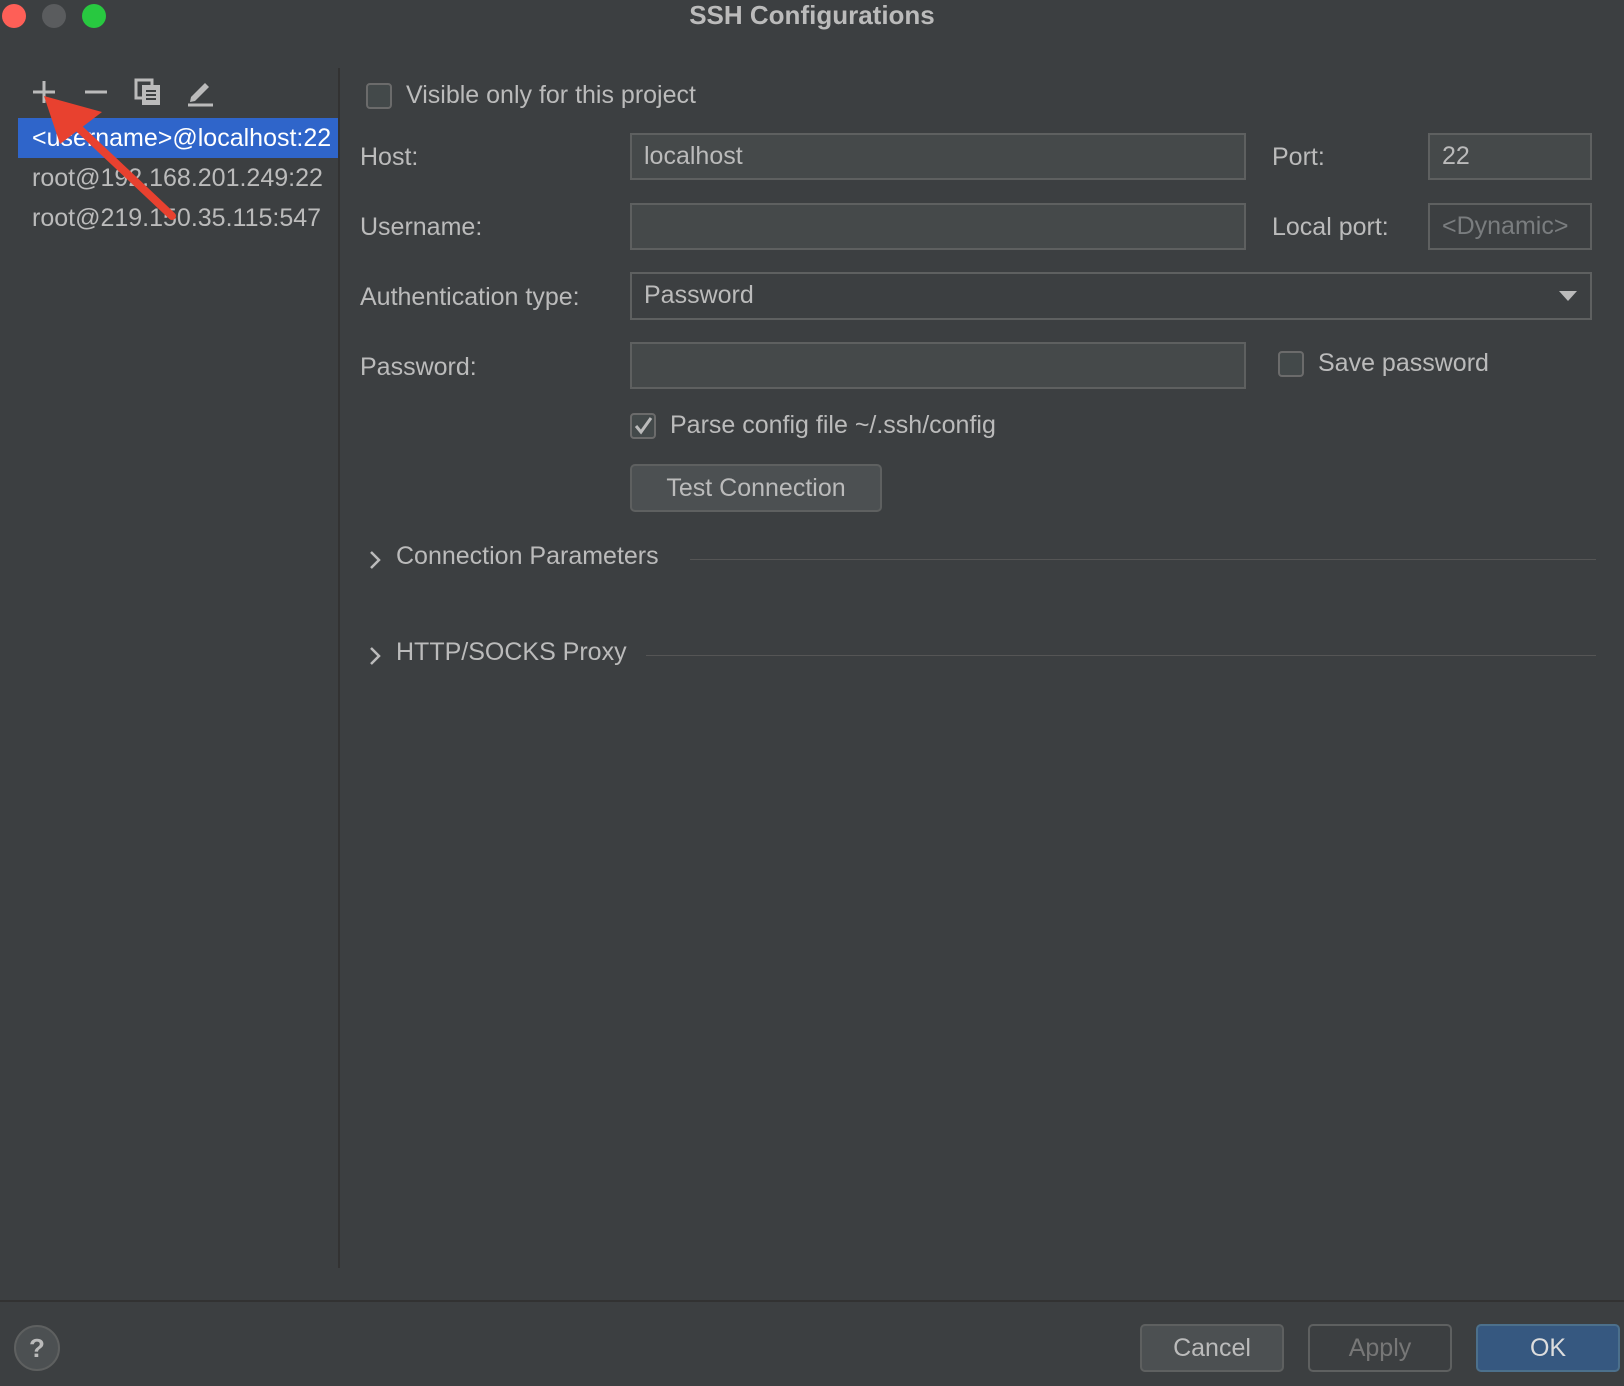 Image resolution: width=1624 pixels, height=1386 pixels. What do you see at coordinates (389, 157) in the screenshot?
I see `host-label: Host:` at bounding box center [389, 157].